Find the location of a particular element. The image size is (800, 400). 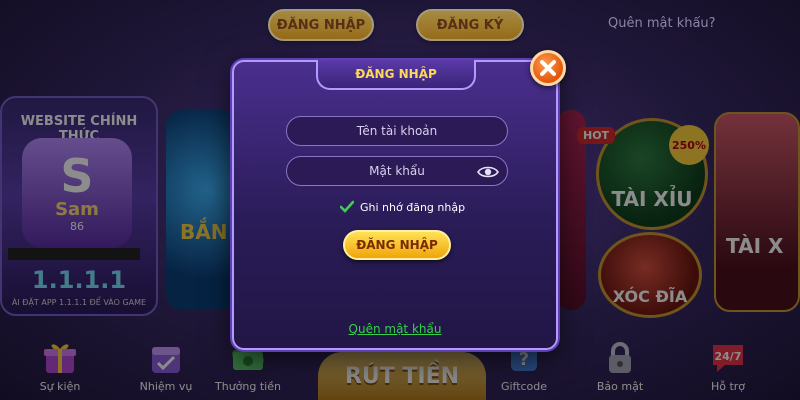

nav-security: Bảo mật is located at coordinates (620, 370).